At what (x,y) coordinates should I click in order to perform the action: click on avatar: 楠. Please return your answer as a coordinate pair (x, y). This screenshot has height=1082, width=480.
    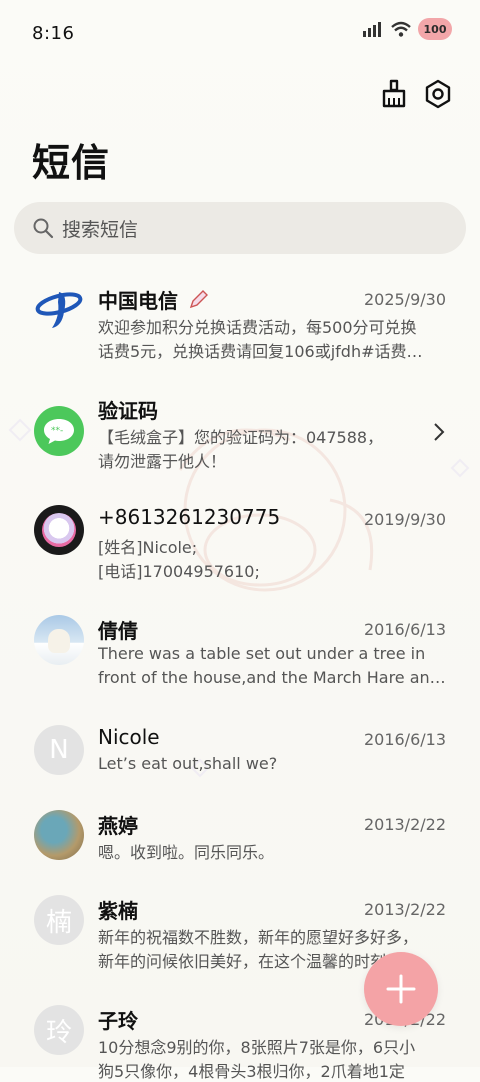
    Looking at the image, I should click on (59, 920).